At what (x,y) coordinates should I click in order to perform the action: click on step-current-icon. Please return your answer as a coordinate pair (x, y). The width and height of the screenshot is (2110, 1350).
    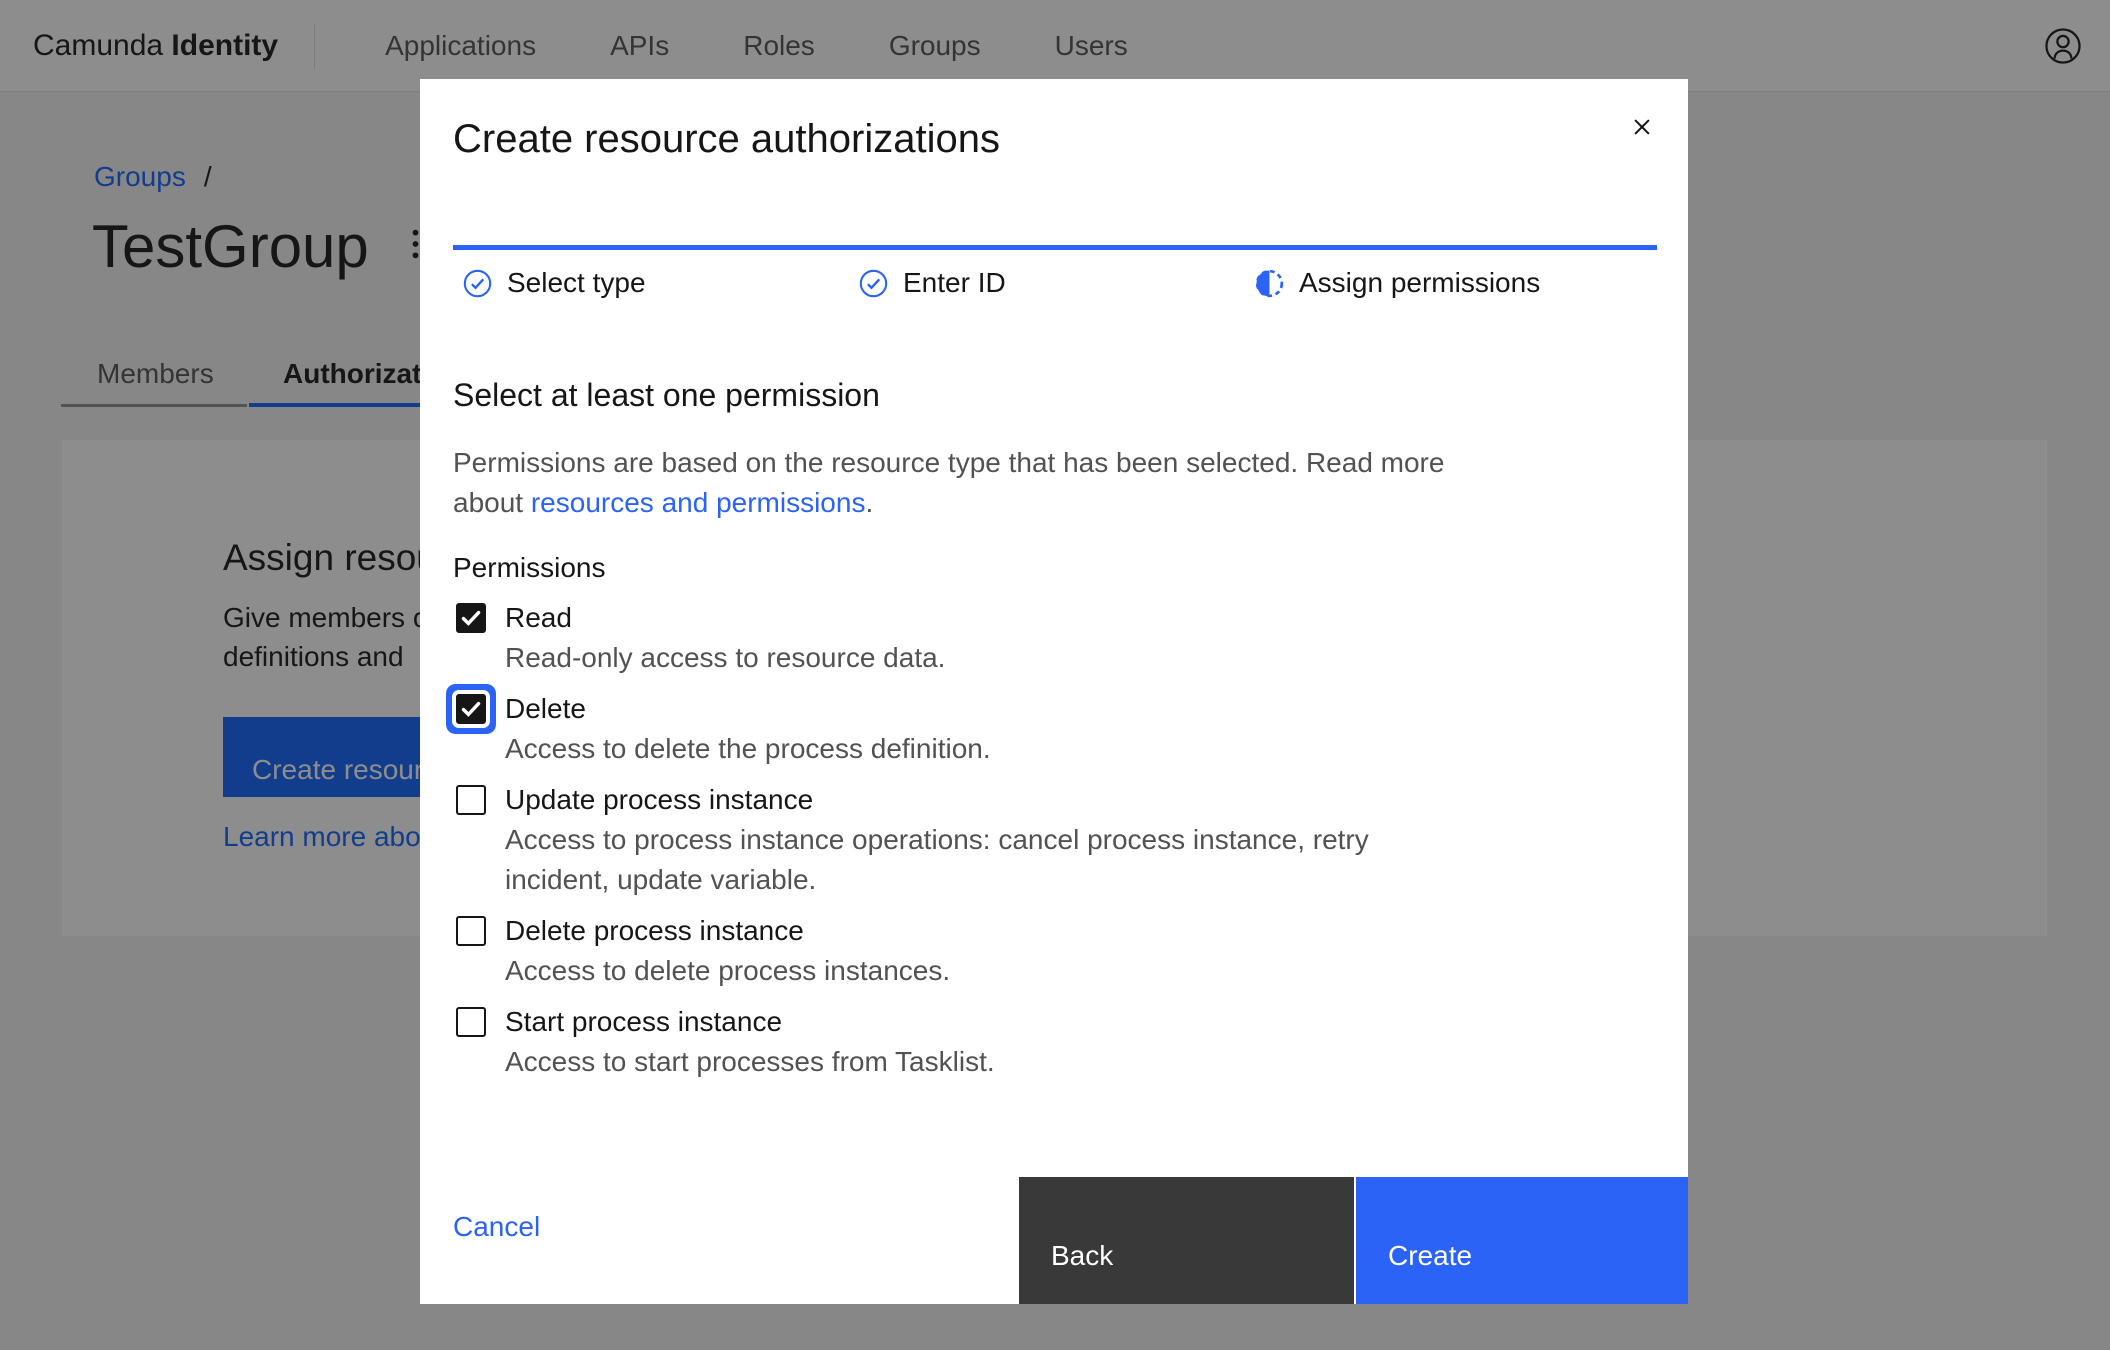
    Looking at the image, I should click on (1269, 283).